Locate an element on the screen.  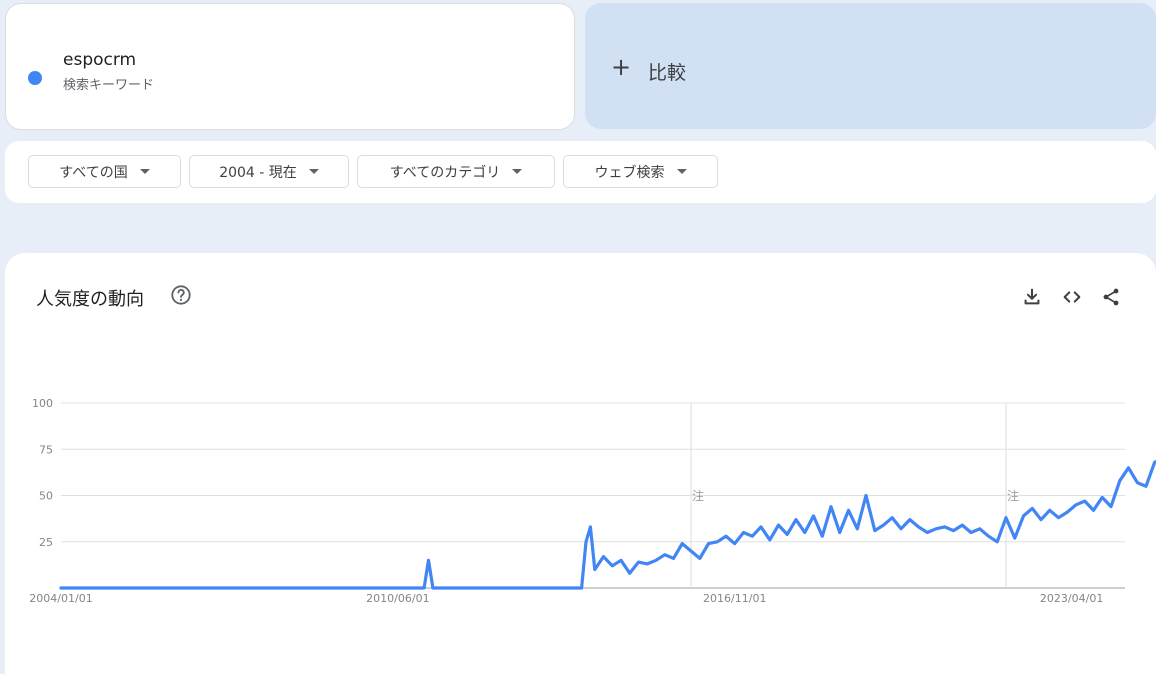
category-filter-dropdown: すべてのカテゴリ is located at coordinates (456, 171).